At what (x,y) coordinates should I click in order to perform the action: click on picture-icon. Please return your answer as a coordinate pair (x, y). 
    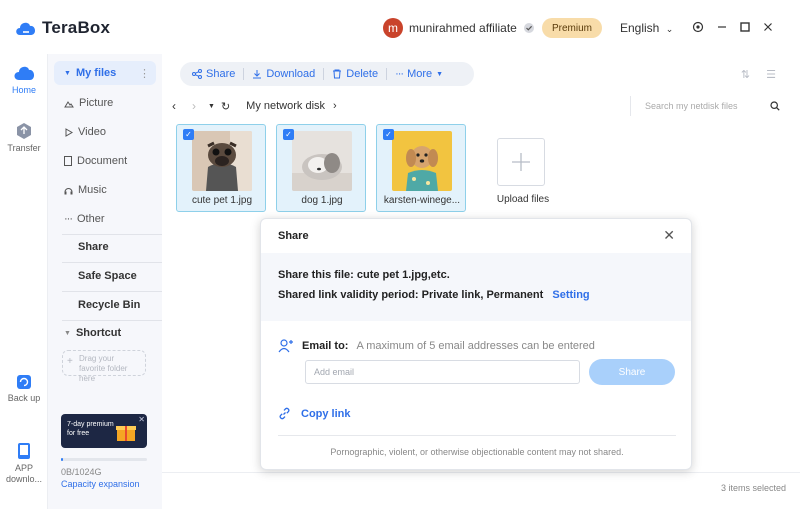
    Looking at the image, I should click on (69, 103).